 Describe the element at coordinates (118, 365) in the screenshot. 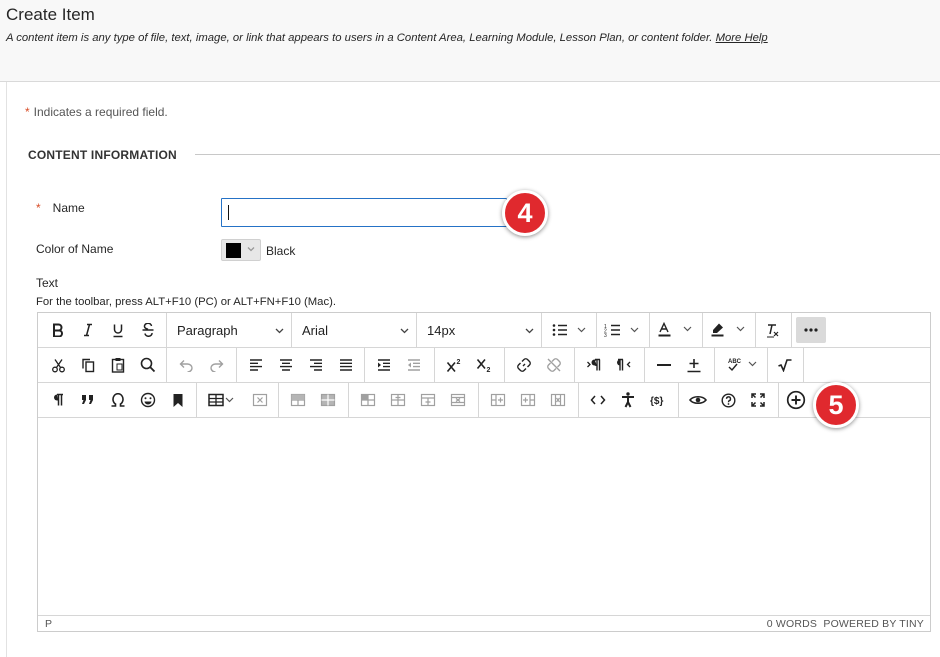

I see `paste-icon` at that location.